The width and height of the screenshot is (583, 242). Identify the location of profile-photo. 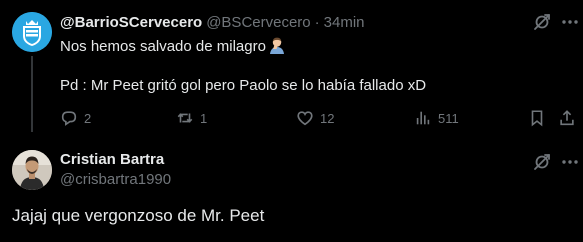
(32, 170).